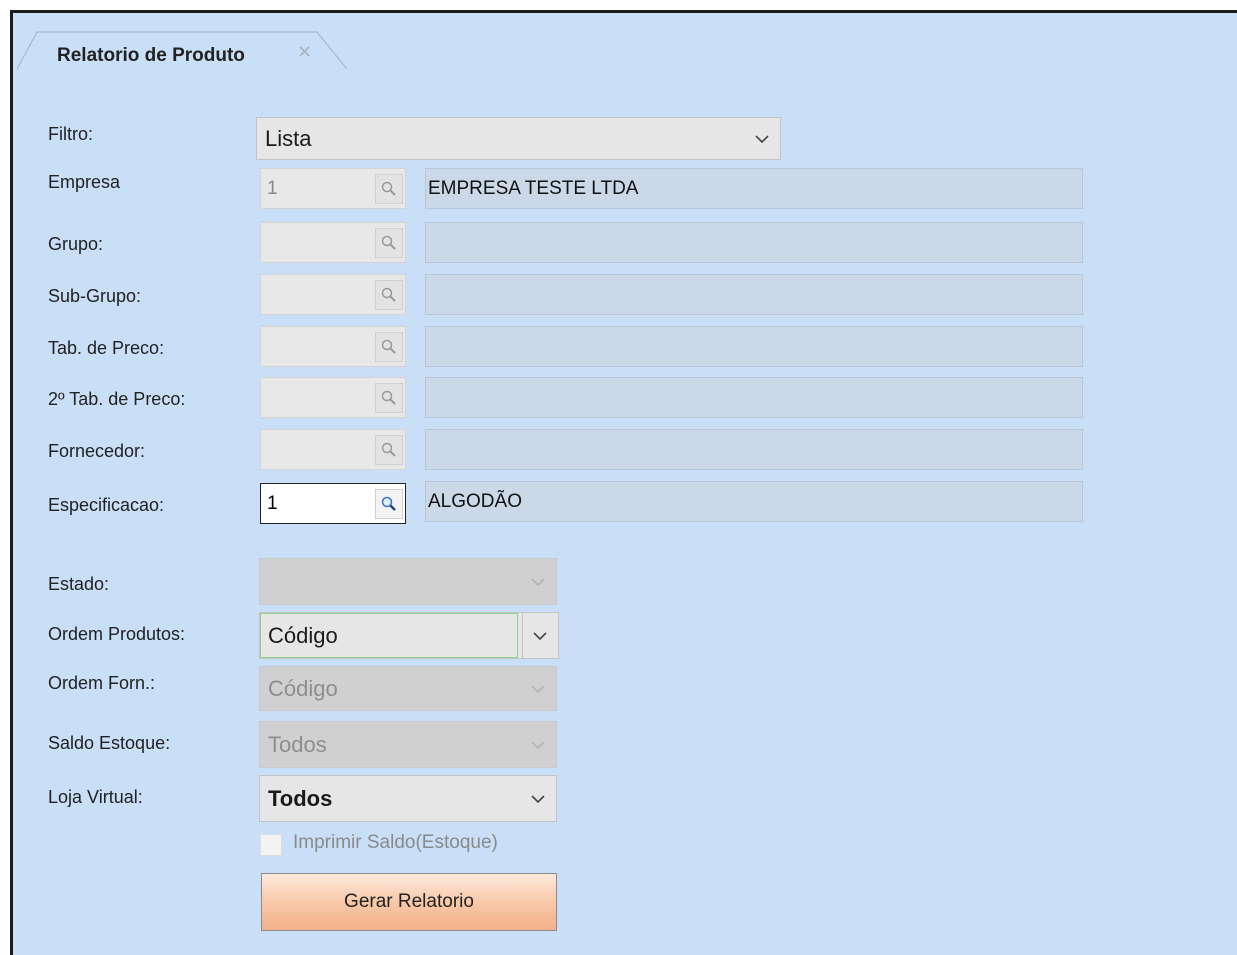 The width and height of the screenshot is (1237, 955). I want to click on grupo-code-input, so click(333, 242).